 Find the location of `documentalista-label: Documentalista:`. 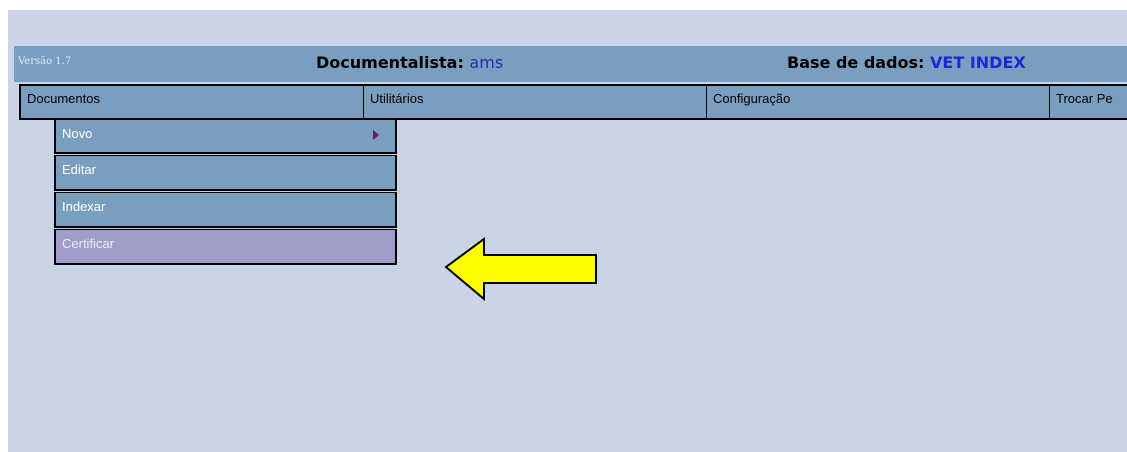

documentalista-label: Documentalista: is located at coordinates (390, 62).